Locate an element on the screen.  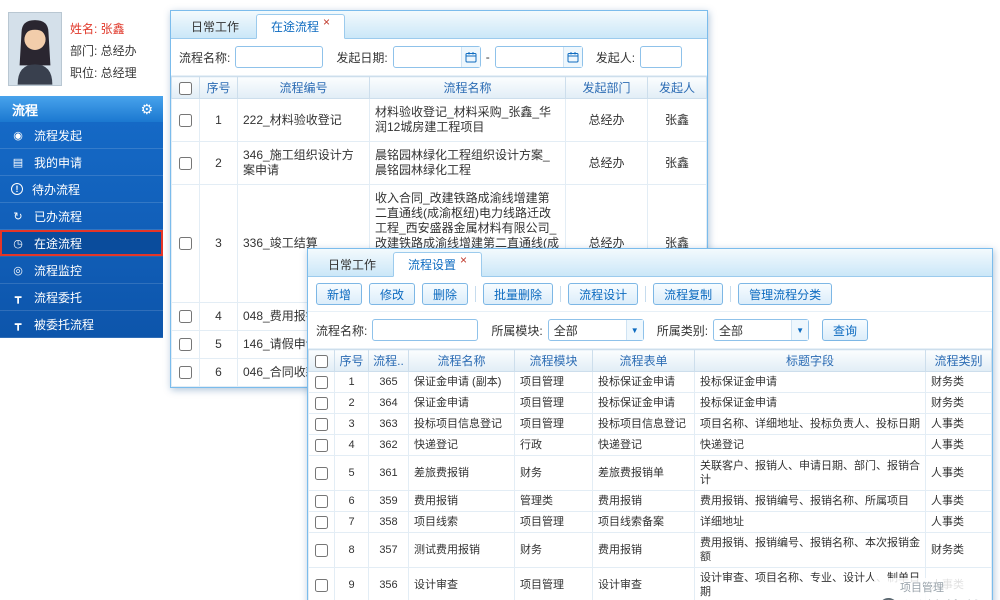
table-row: 2 364 保证金申请 项目管理 投标保证金申请 投标保证金申请 财务类 is located at coordinates (650, 403).